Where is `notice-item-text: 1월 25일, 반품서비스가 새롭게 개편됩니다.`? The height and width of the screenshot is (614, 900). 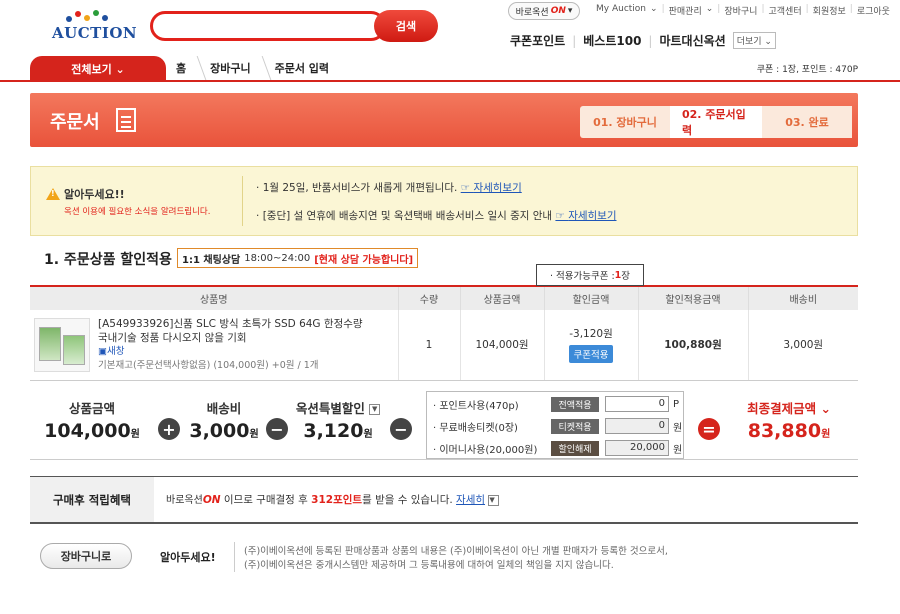 notice-item-text: 1월 25일, 반품서비스가 새롭게 개편됩니다. is located at coordinates (360, 188).